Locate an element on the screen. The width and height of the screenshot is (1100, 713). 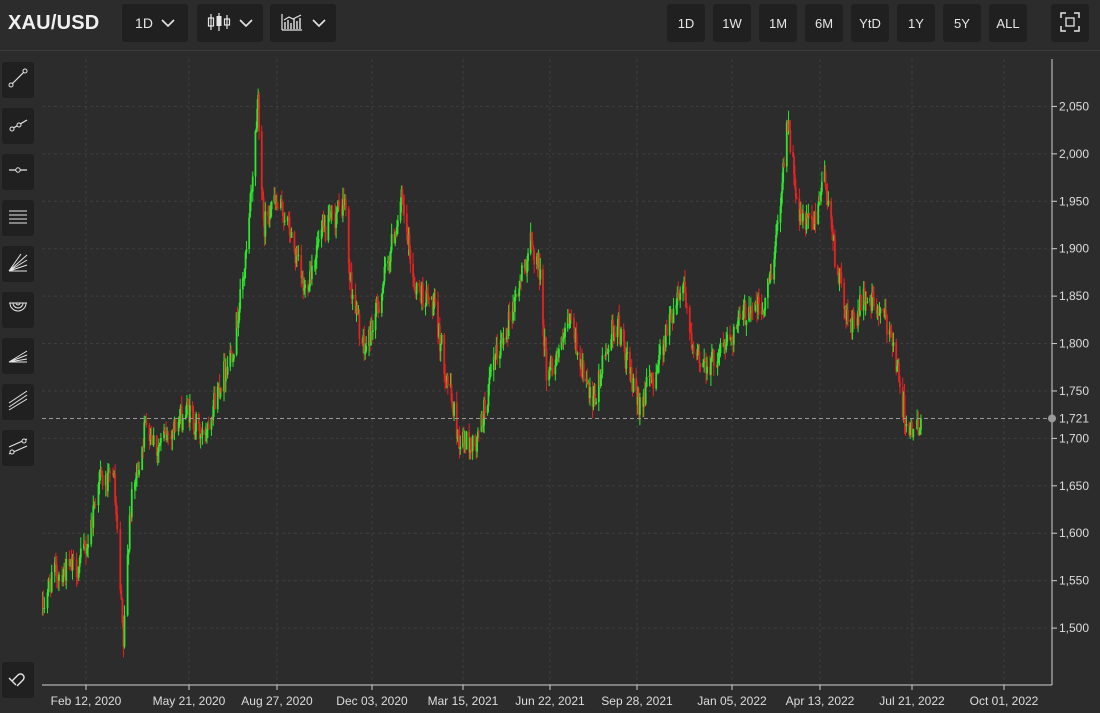
candlestick-icon is located at coordinates (219, 23).